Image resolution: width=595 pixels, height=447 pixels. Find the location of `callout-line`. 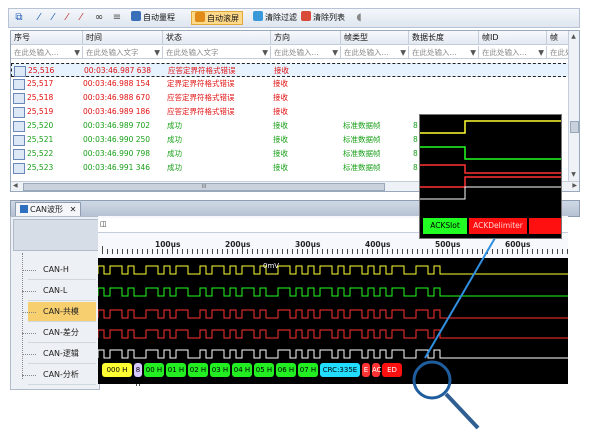

callout-line is located at coordinates (460, 298).